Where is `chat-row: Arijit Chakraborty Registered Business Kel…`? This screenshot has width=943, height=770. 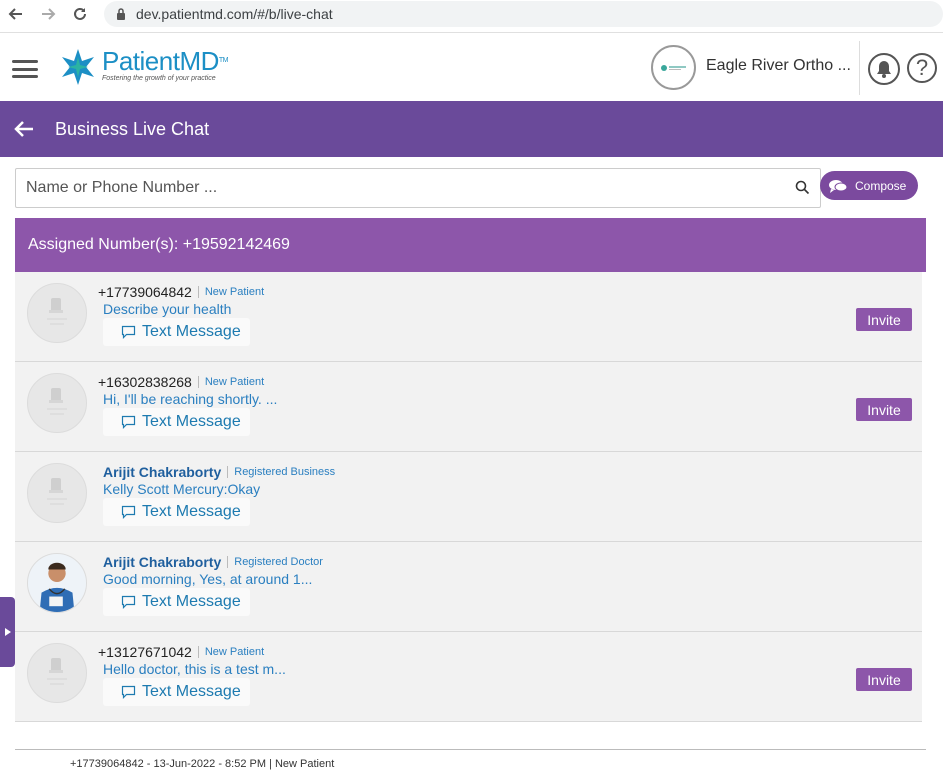 chat-row: Arijit Chakraborty Registered Business Kel… is located at coordinates (468, 497).